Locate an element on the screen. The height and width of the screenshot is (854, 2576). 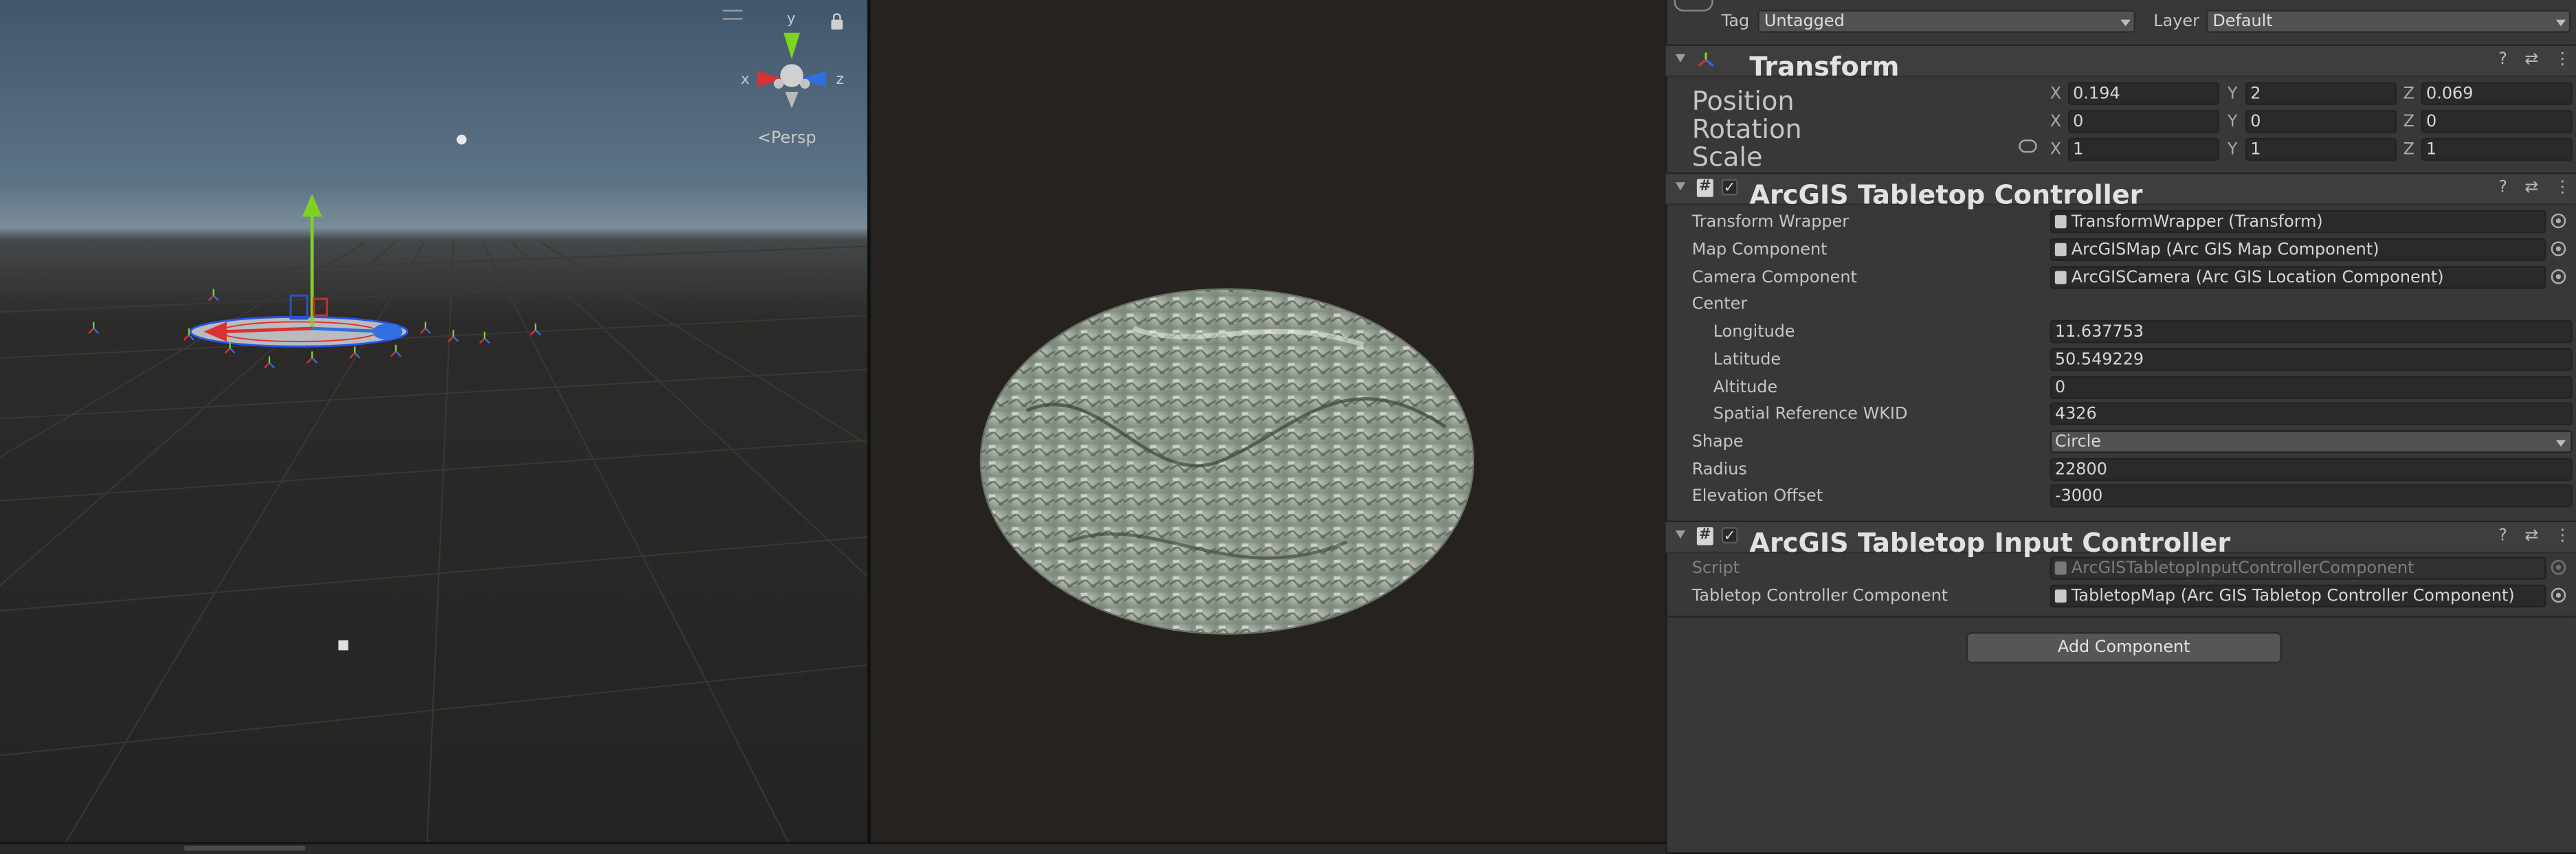
transform-wrapper-label: Transform Wrapper is located at coordinates (1770, 222).